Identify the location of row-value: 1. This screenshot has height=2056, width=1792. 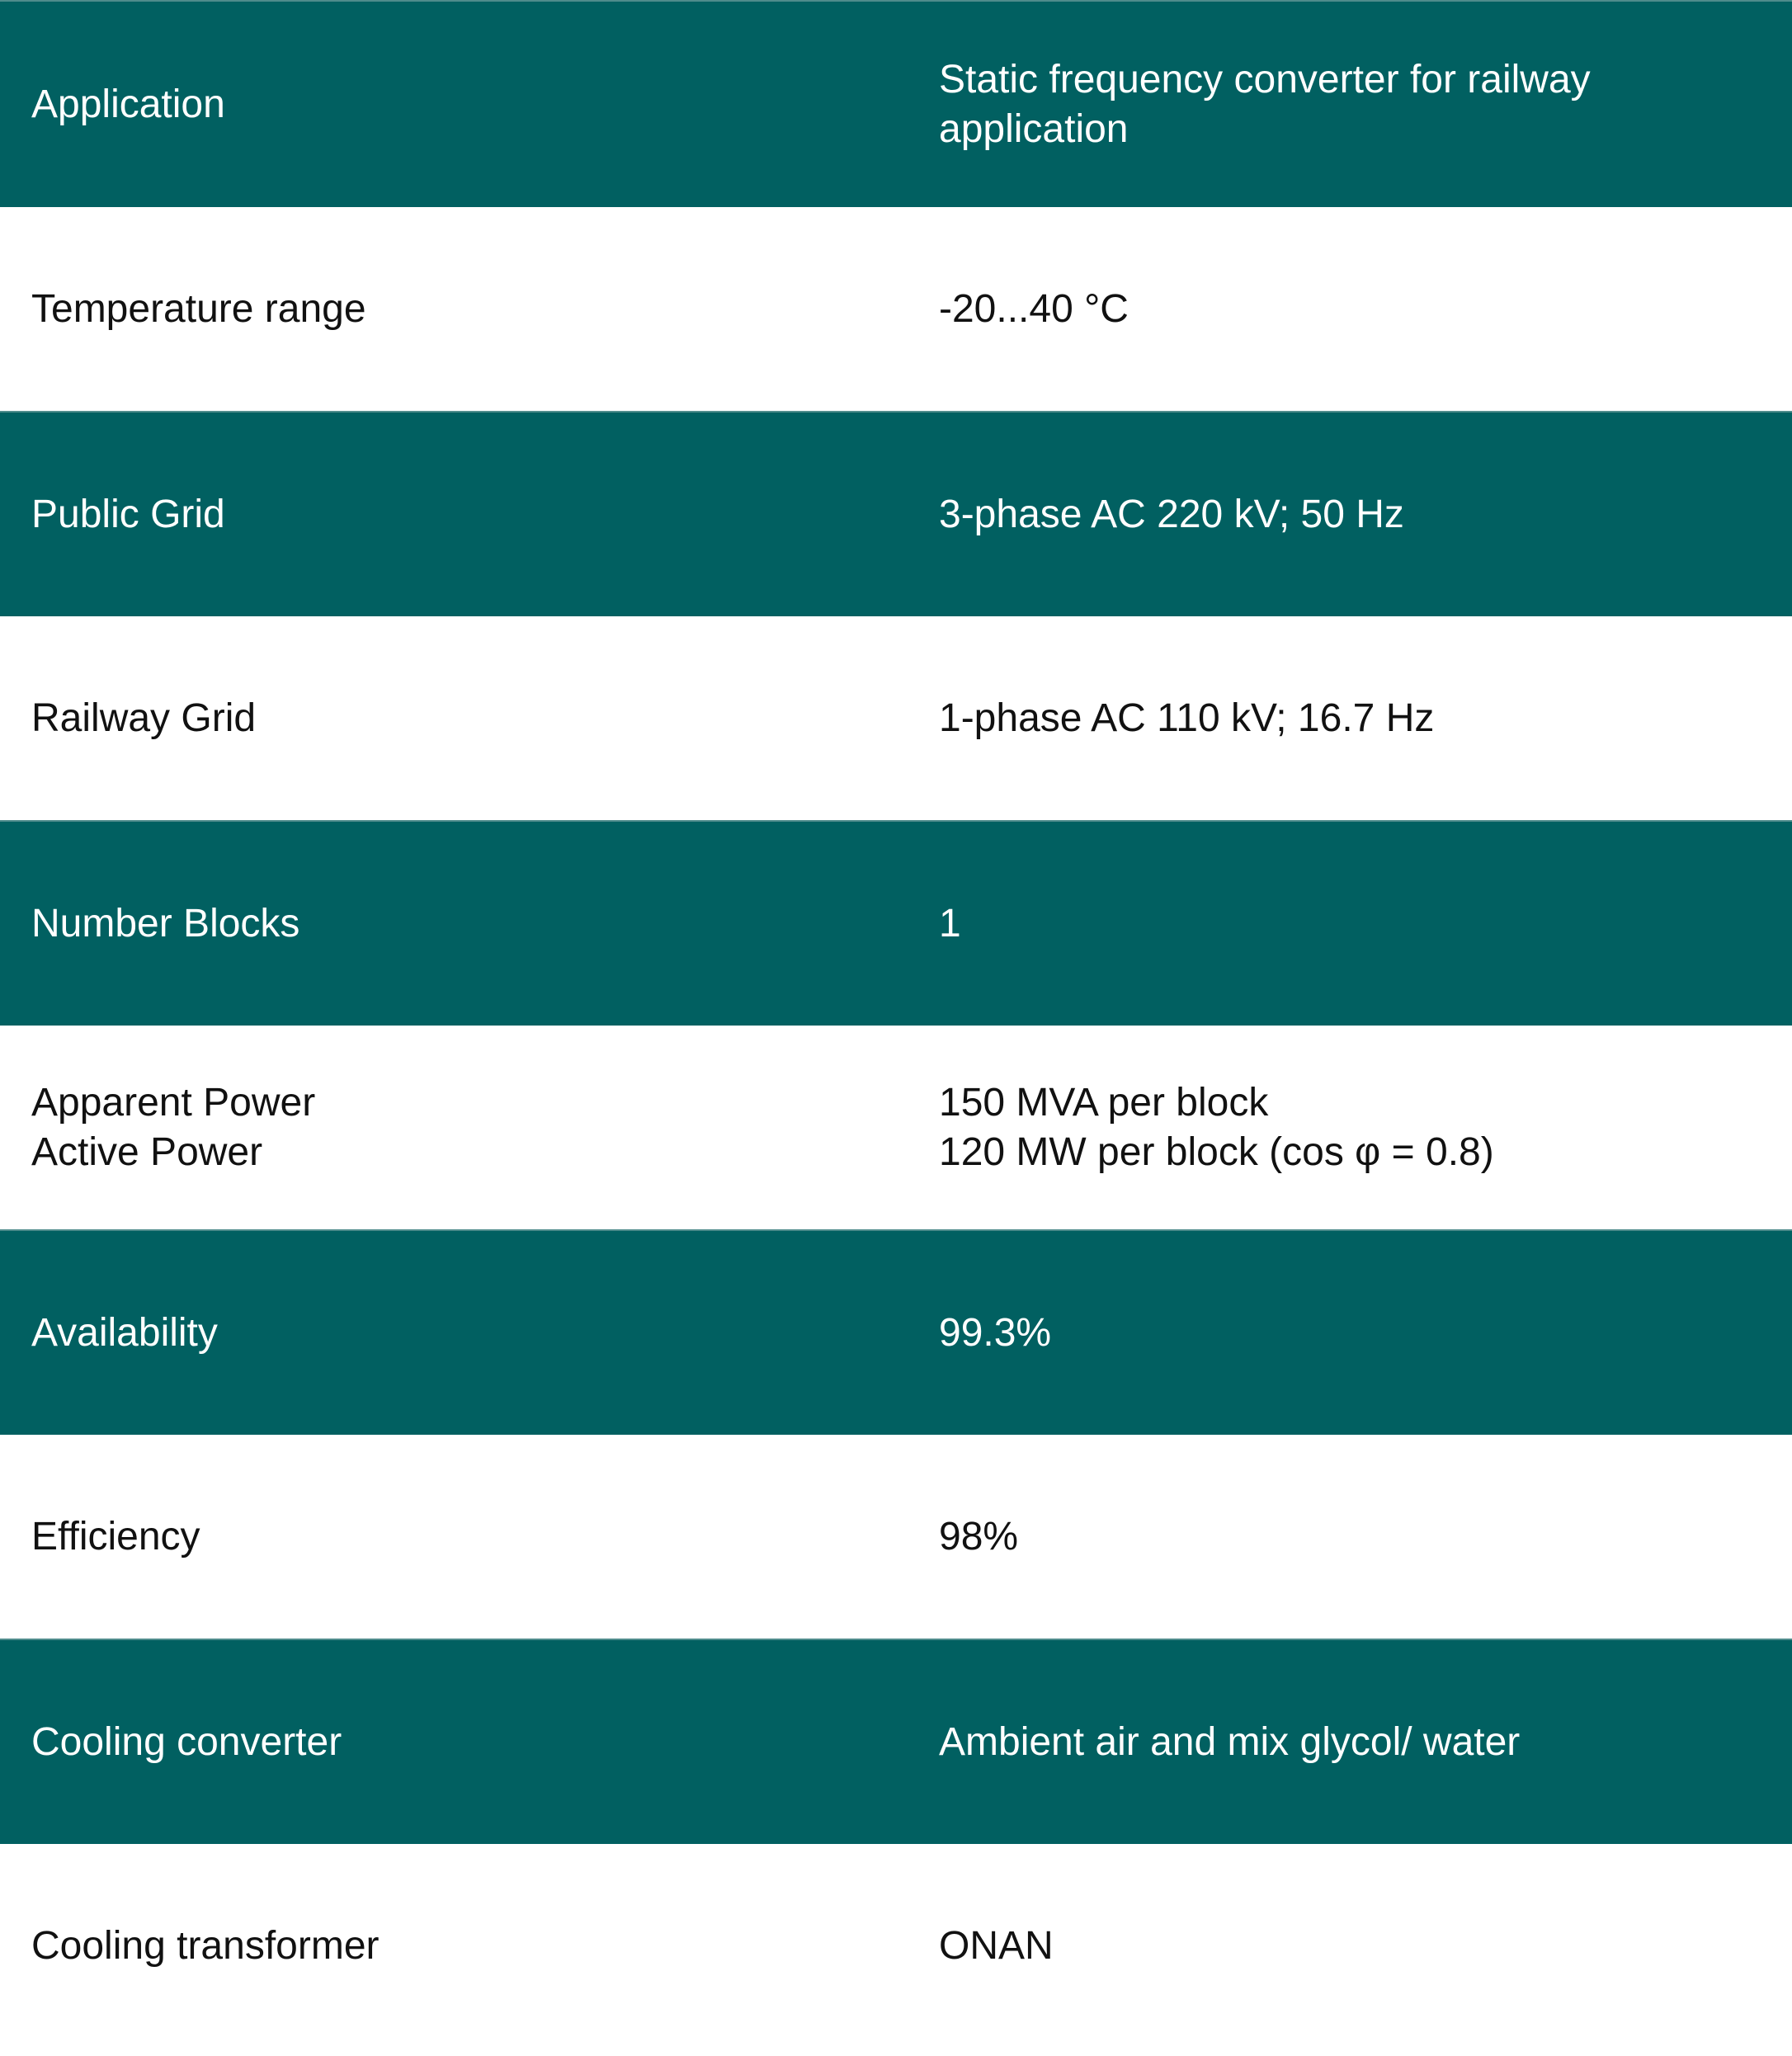
(1350, 923).